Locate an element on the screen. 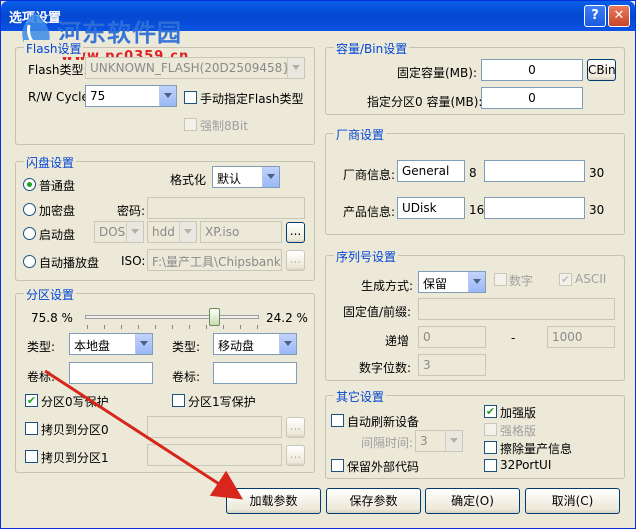  gen-mode-label: 生成方式: is located at coordinates (387, 286).